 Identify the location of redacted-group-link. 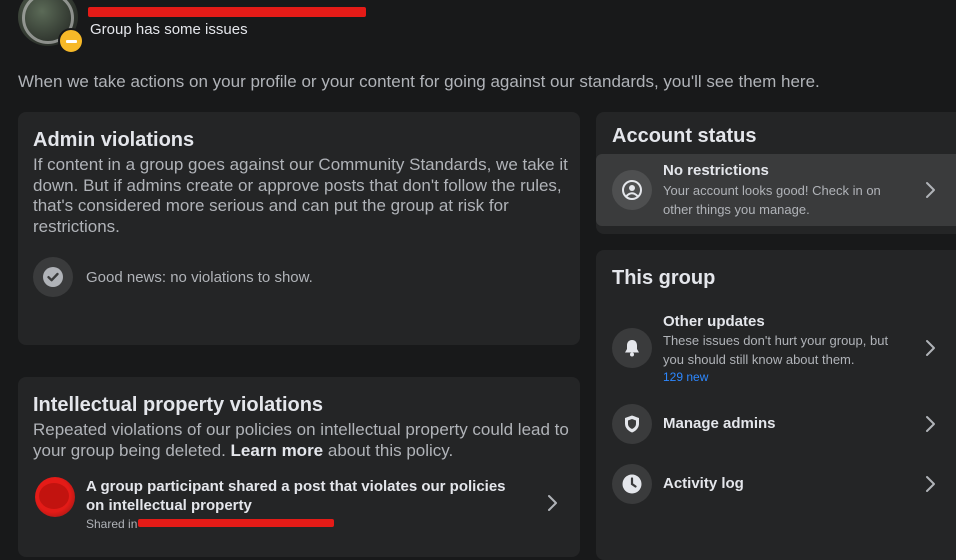
(236, 523).